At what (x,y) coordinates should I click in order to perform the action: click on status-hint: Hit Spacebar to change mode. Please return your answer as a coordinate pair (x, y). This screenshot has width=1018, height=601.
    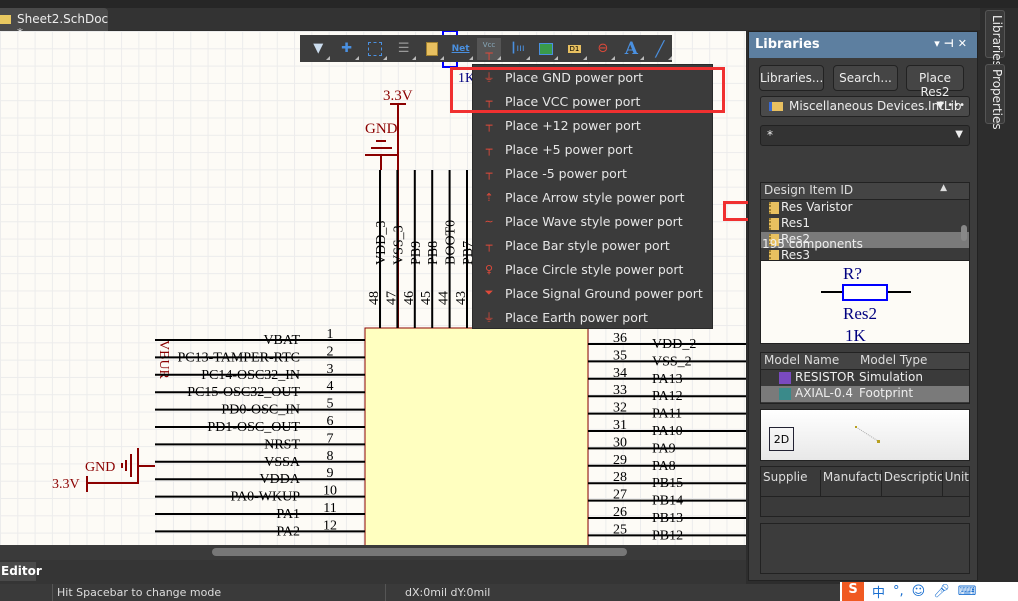
    Looking at the image, I should click on (139, 592).